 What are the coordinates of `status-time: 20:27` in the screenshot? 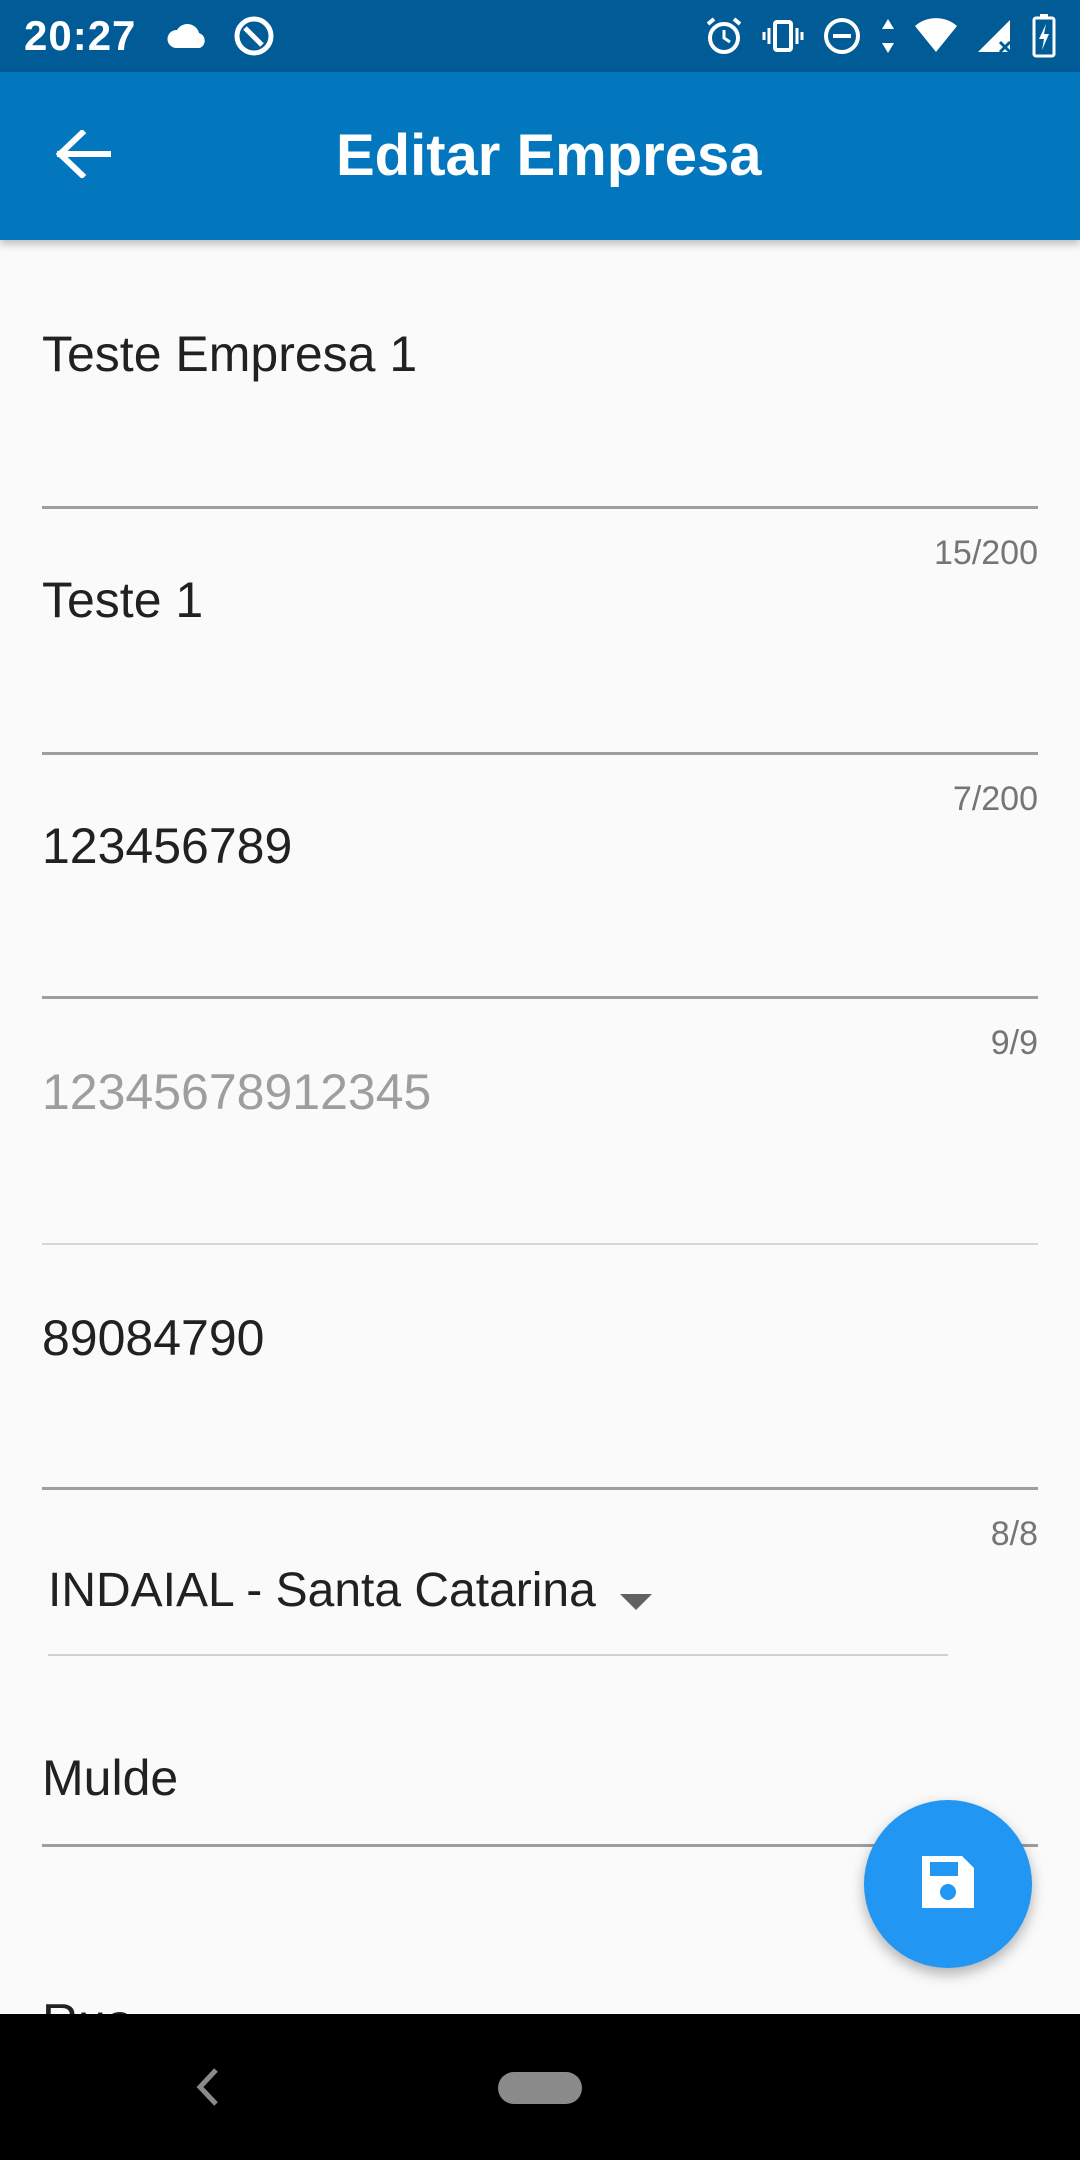 It's located at (80, 35).